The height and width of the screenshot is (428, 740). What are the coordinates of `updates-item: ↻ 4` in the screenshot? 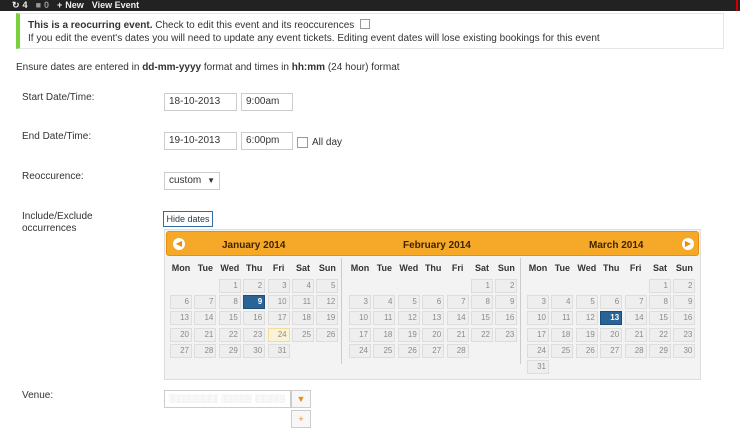 It's located at (20, 5).